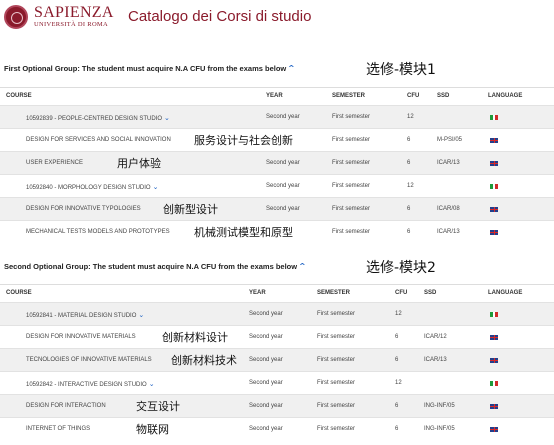 The height and width of the screenshot is (445, 554). What do you see at coordinates (54, 163) in the screenshot?
I see `course-name: USER EXPERIENCE` at bounding box center [54, 163].